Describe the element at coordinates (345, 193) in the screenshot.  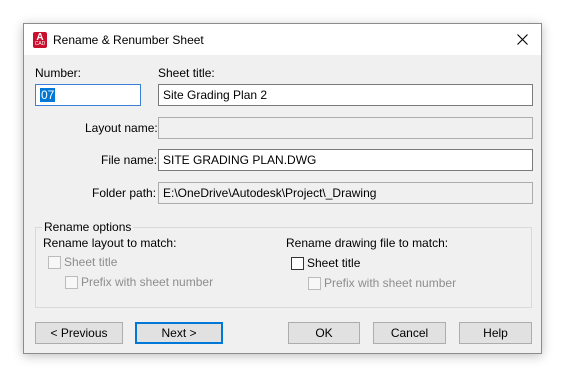
I see `folder-path-field: E:\OneDrive\Autodesk\Project\_Drawing` at that location.